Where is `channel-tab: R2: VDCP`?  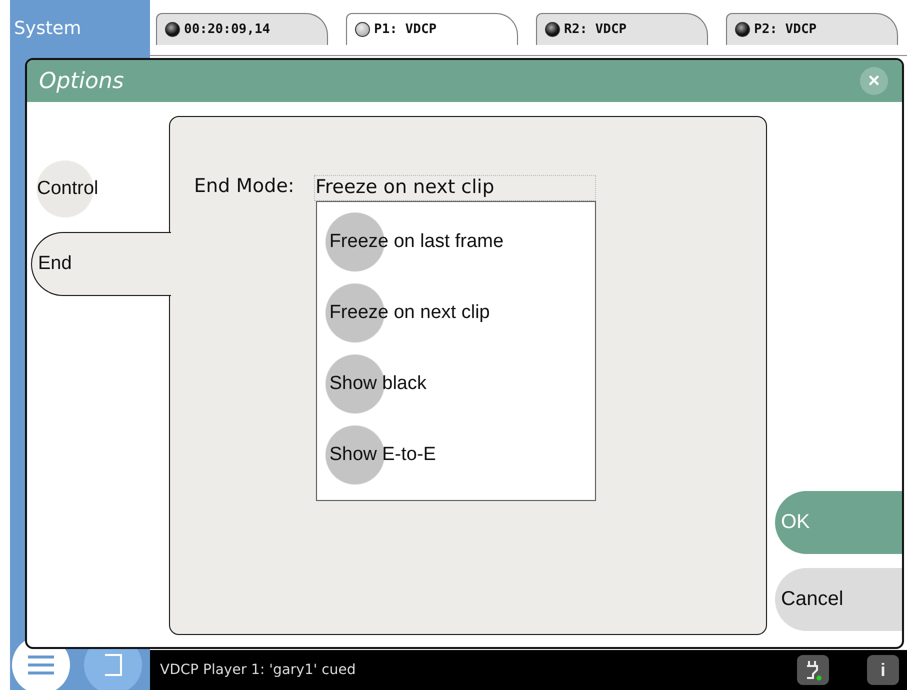
channel-tab: R2: VDCP is located at coordinates (622, 29).